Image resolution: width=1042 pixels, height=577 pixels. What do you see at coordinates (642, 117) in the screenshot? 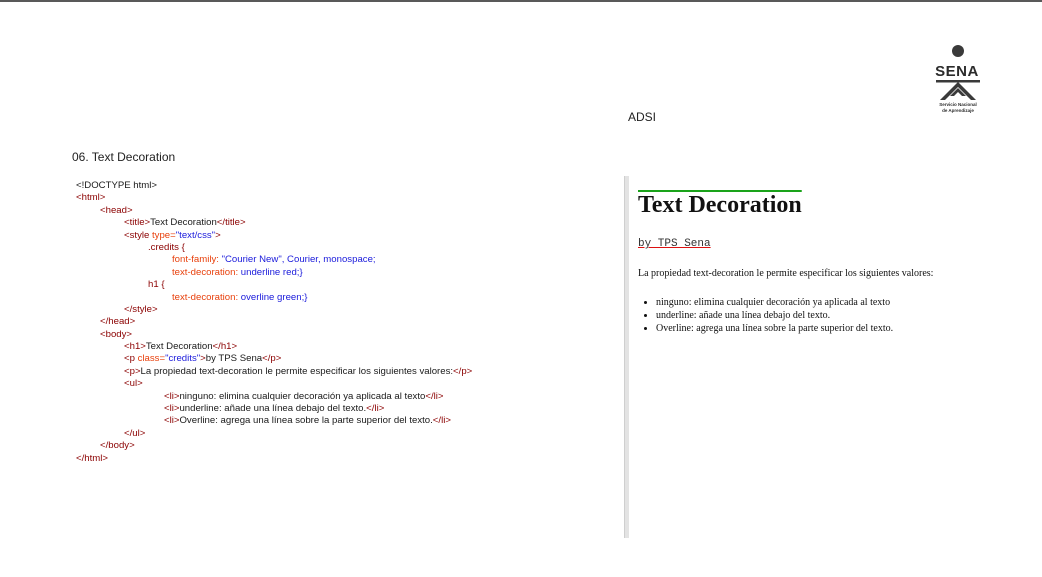
I see `adsi-label: ADSI` at bounding box center [642, 117].